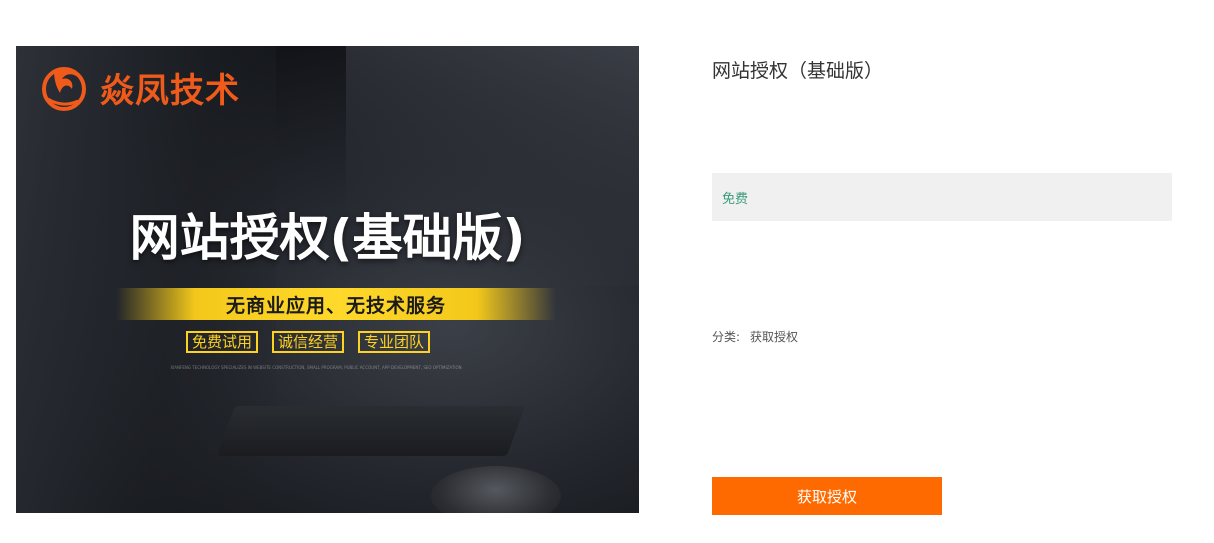 The height and width of the screenshot is (543, 1214). What do you see at coordinates (726, 337) in the screenshot?
I see `category-label: 分类:` at bounding box center [726, 337].